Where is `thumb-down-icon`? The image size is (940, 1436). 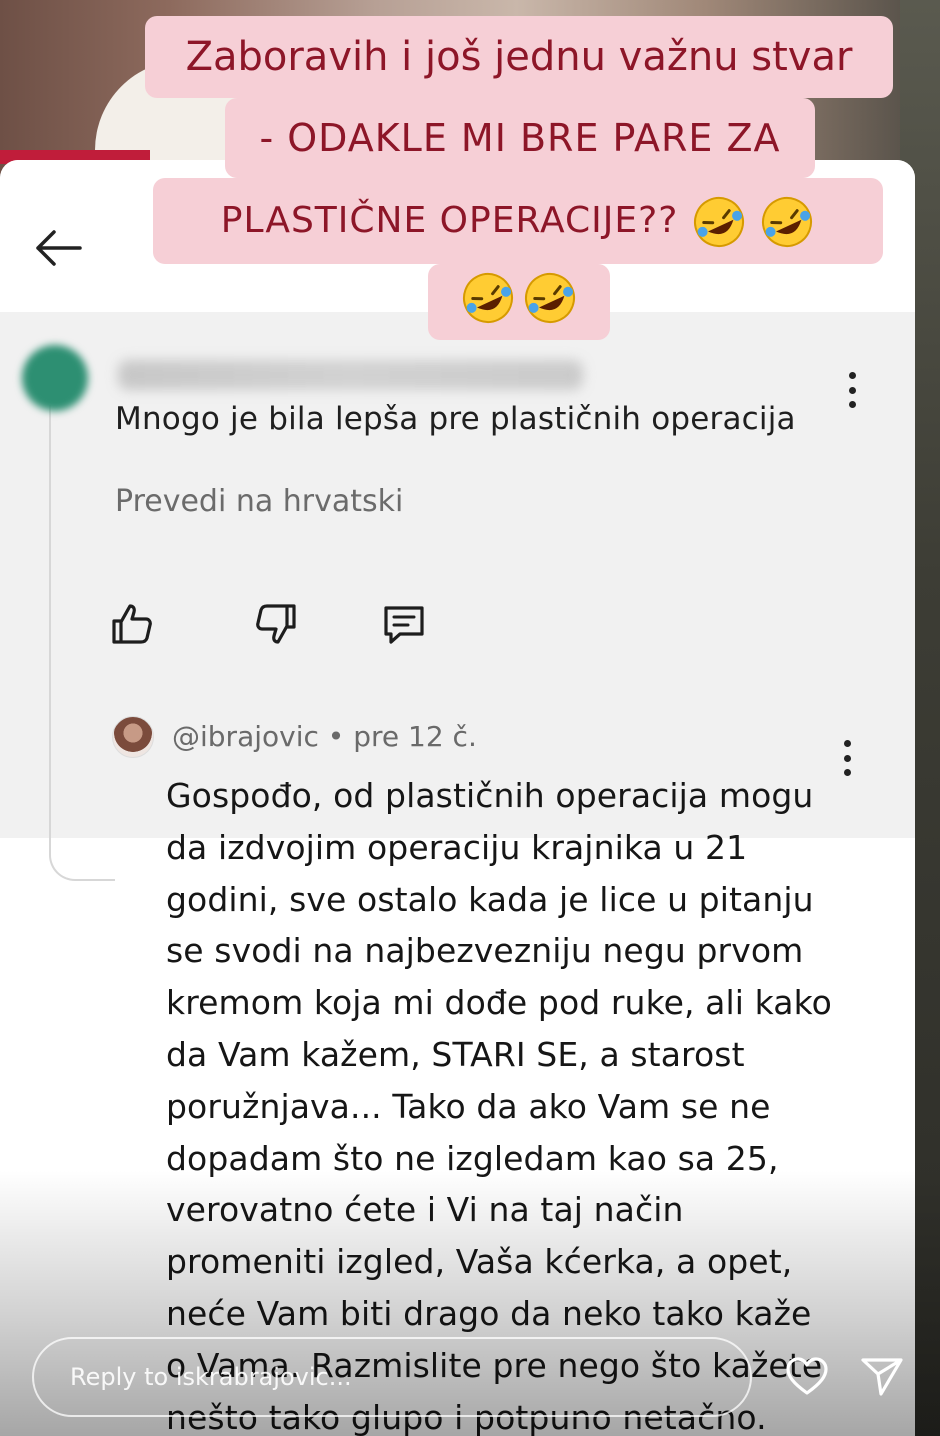
thumb-down-icon is located at coordinates (276, 624).